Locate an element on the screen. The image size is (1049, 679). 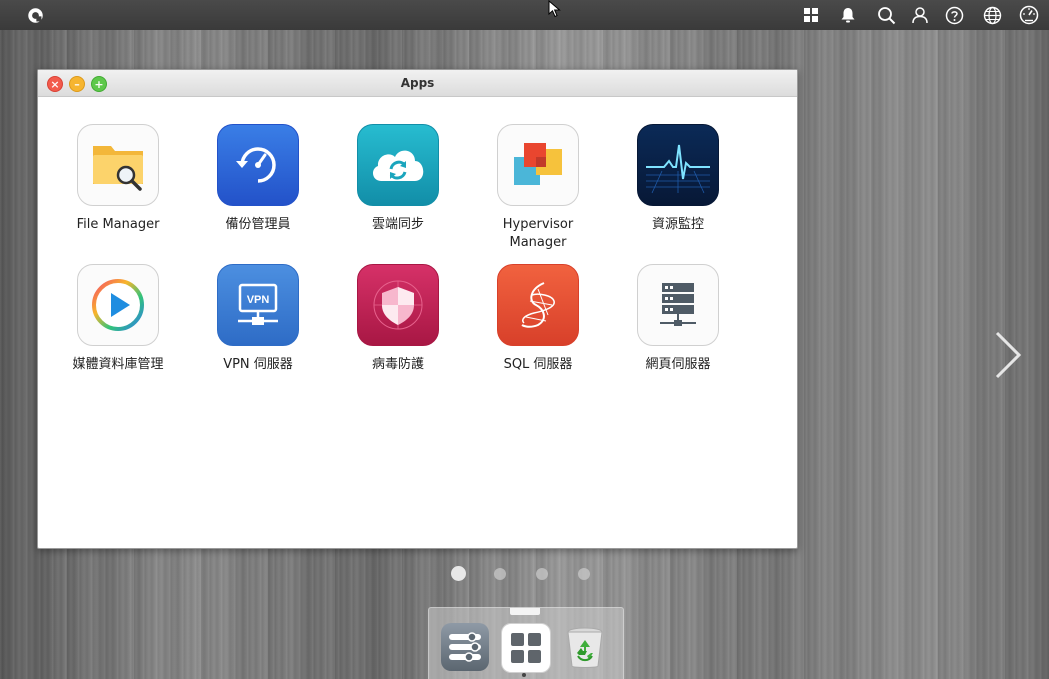
web-server-icon is located at coordinates (678, 305).